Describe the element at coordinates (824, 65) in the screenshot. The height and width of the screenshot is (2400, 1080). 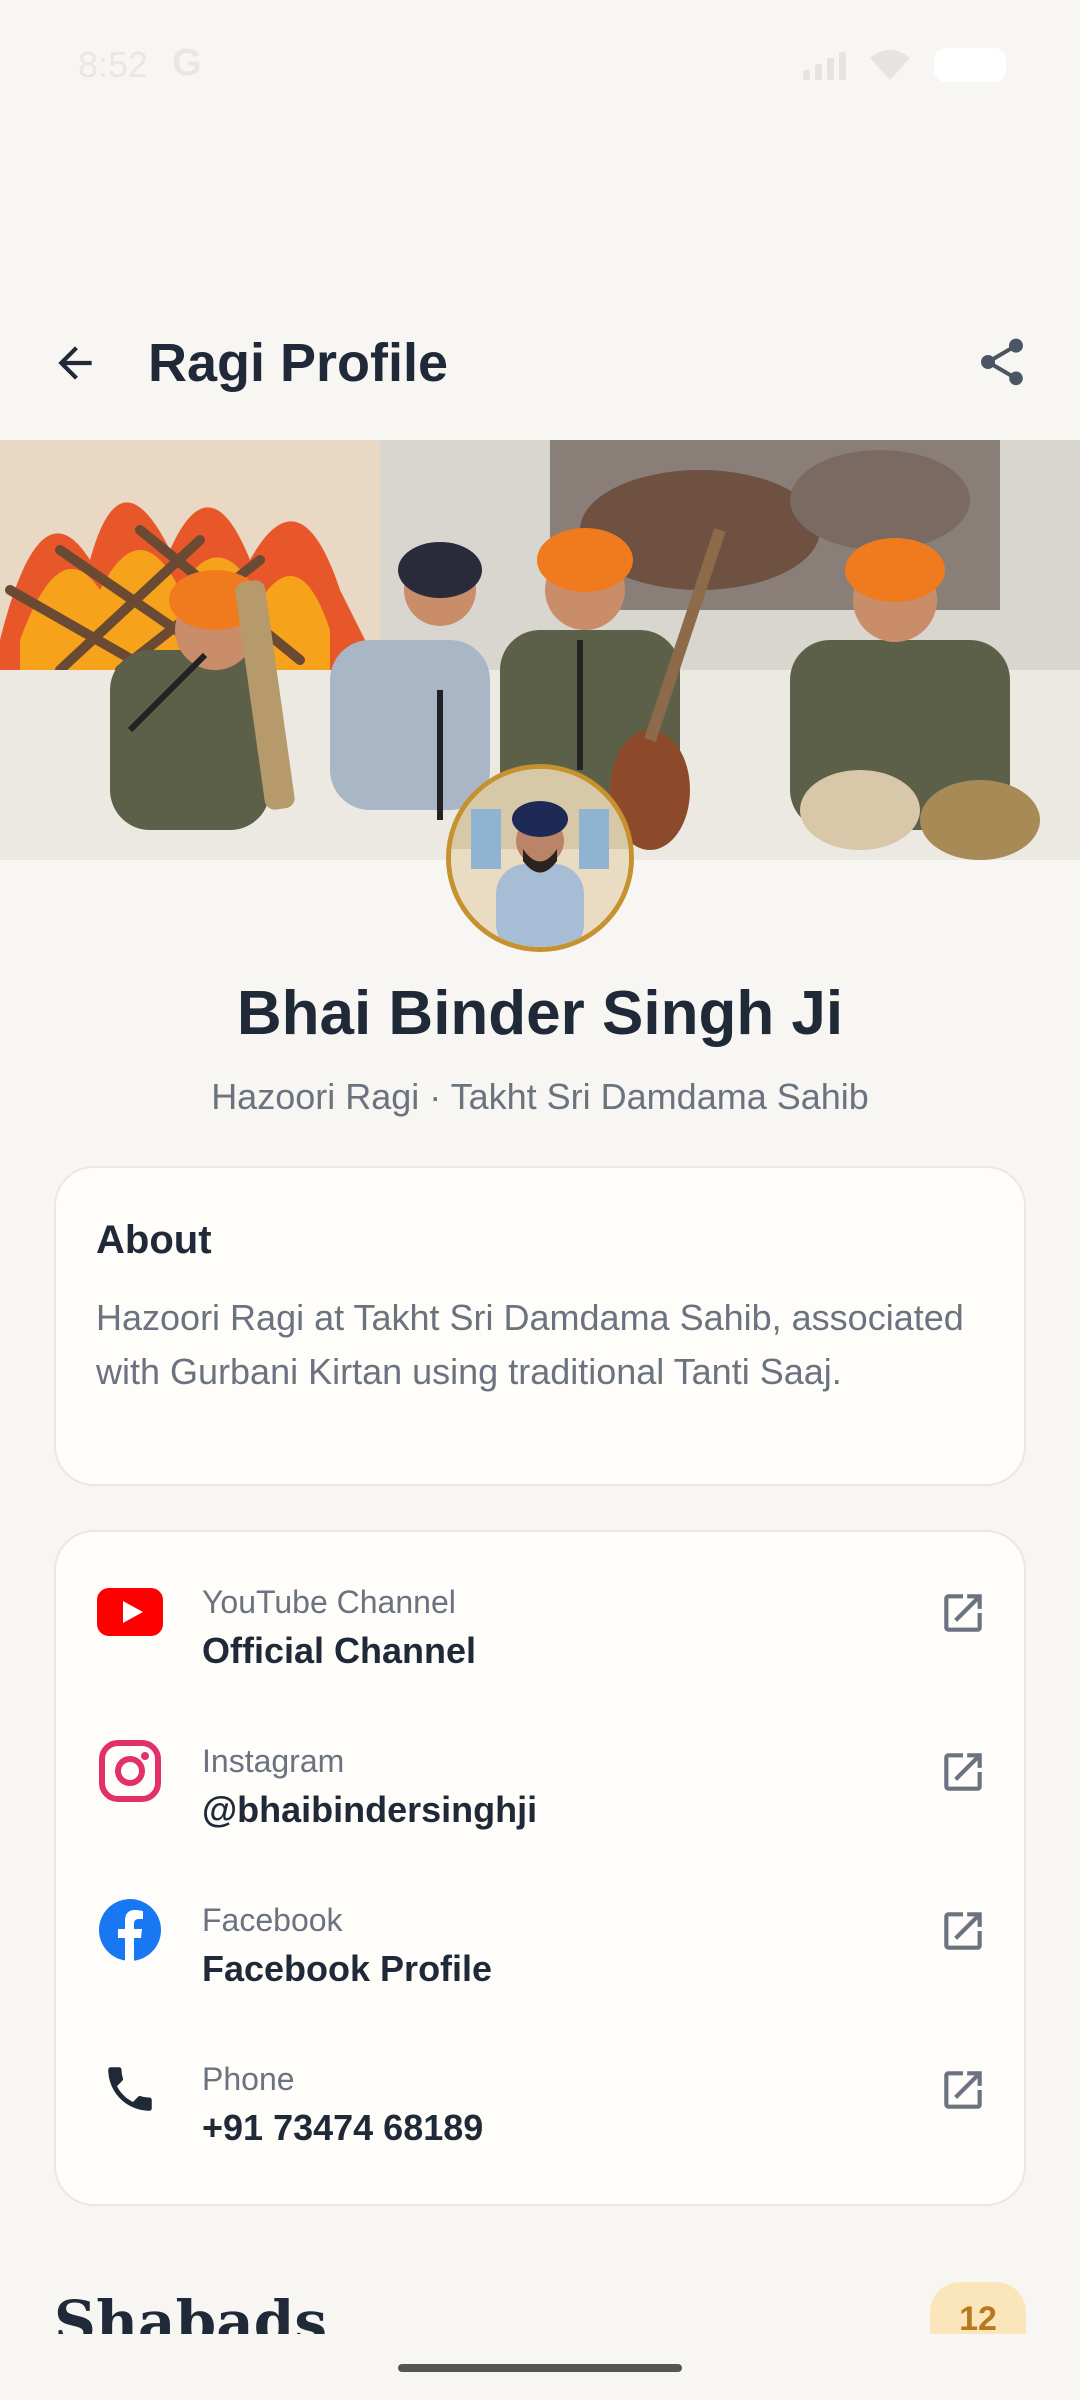
I see `signal-icon` at that location.